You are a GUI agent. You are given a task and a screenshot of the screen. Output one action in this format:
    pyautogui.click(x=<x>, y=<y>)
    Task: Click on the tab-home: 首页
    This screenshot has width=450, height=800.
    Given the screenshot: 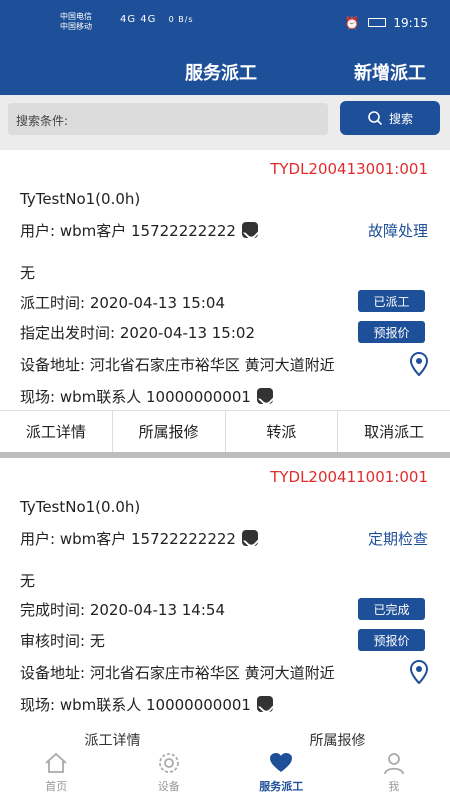 What is the action you would take?
    pyautogui.click(x=56, y=773)
    